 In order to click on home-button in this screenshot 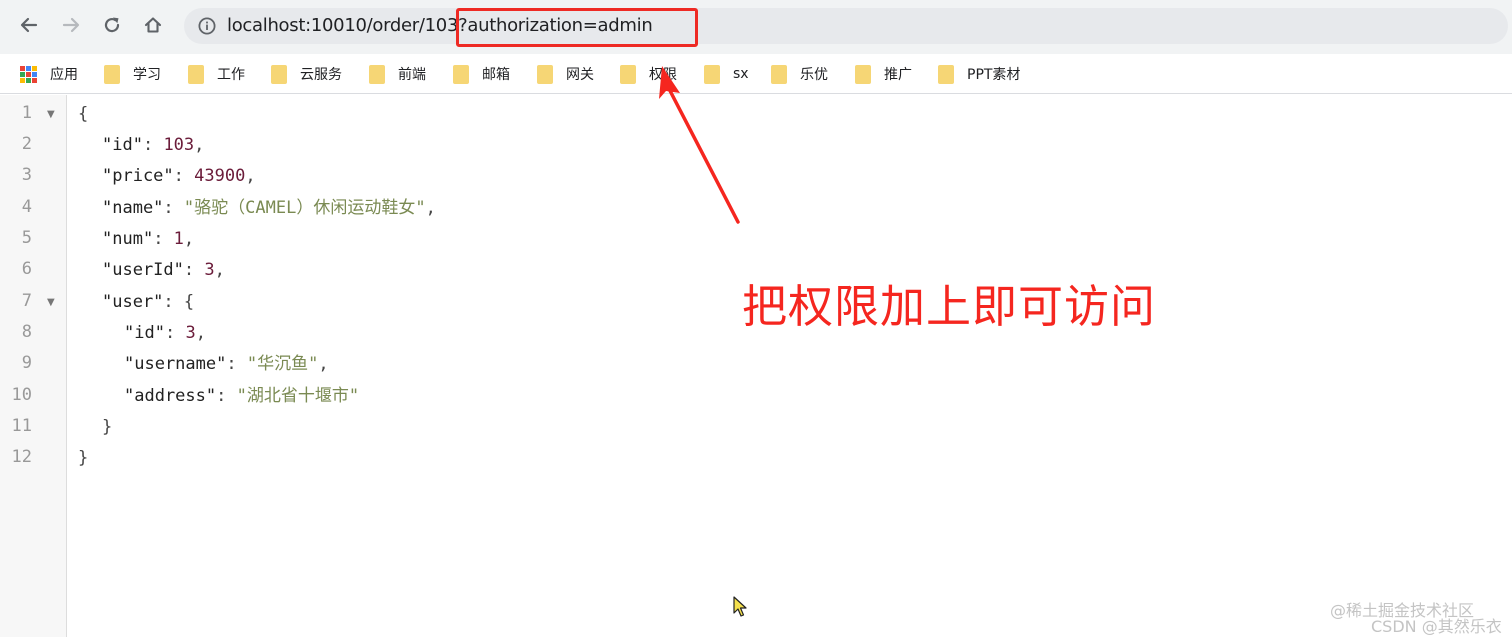, I will do `click(153, 25)`.